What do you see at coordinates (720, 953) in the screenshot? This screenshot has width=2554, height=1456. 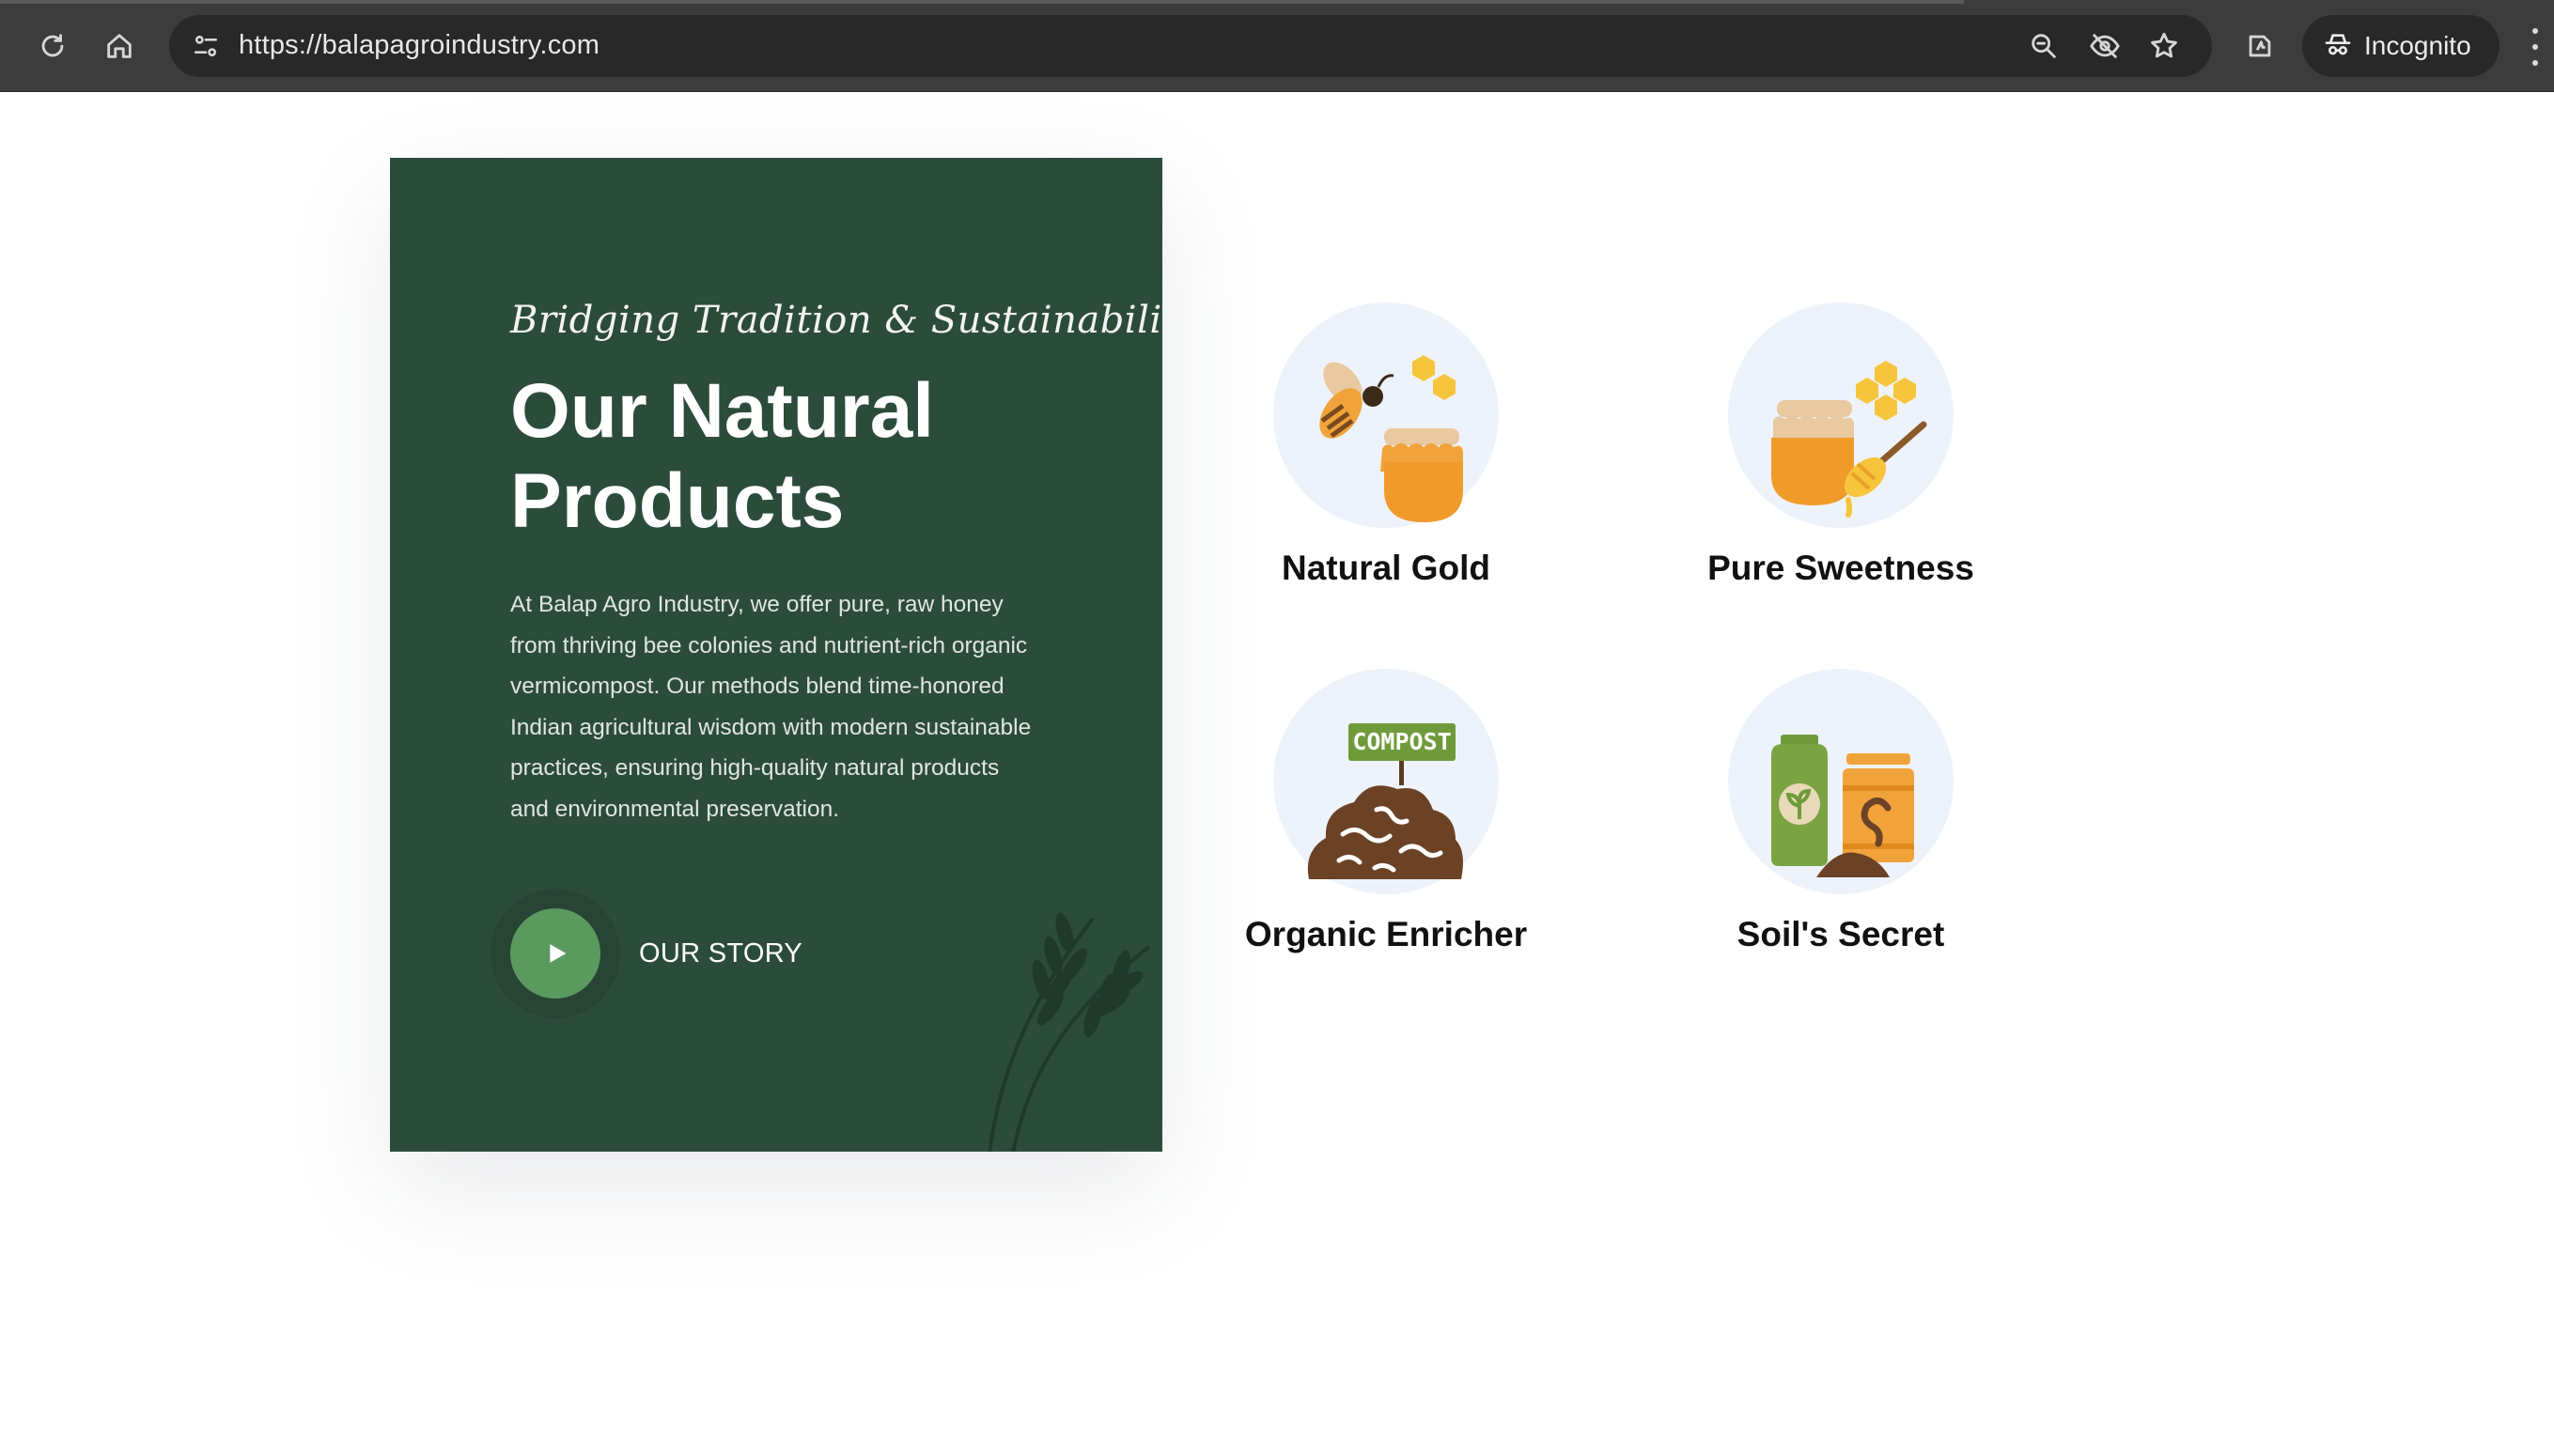 I see `our-story-label: OUR STORY` at bounding box center [720, 953].